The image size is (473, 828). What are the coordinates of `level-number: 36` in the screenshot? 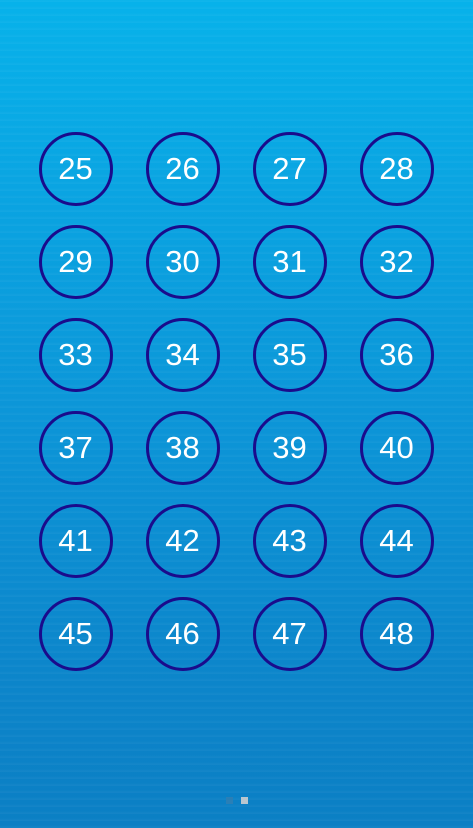 It's located at (396, 354).